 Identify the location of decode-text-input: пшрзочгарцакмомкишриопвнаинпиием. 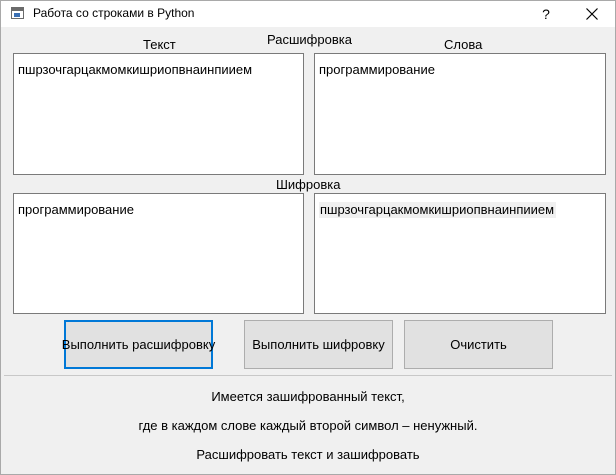
(158, 114).